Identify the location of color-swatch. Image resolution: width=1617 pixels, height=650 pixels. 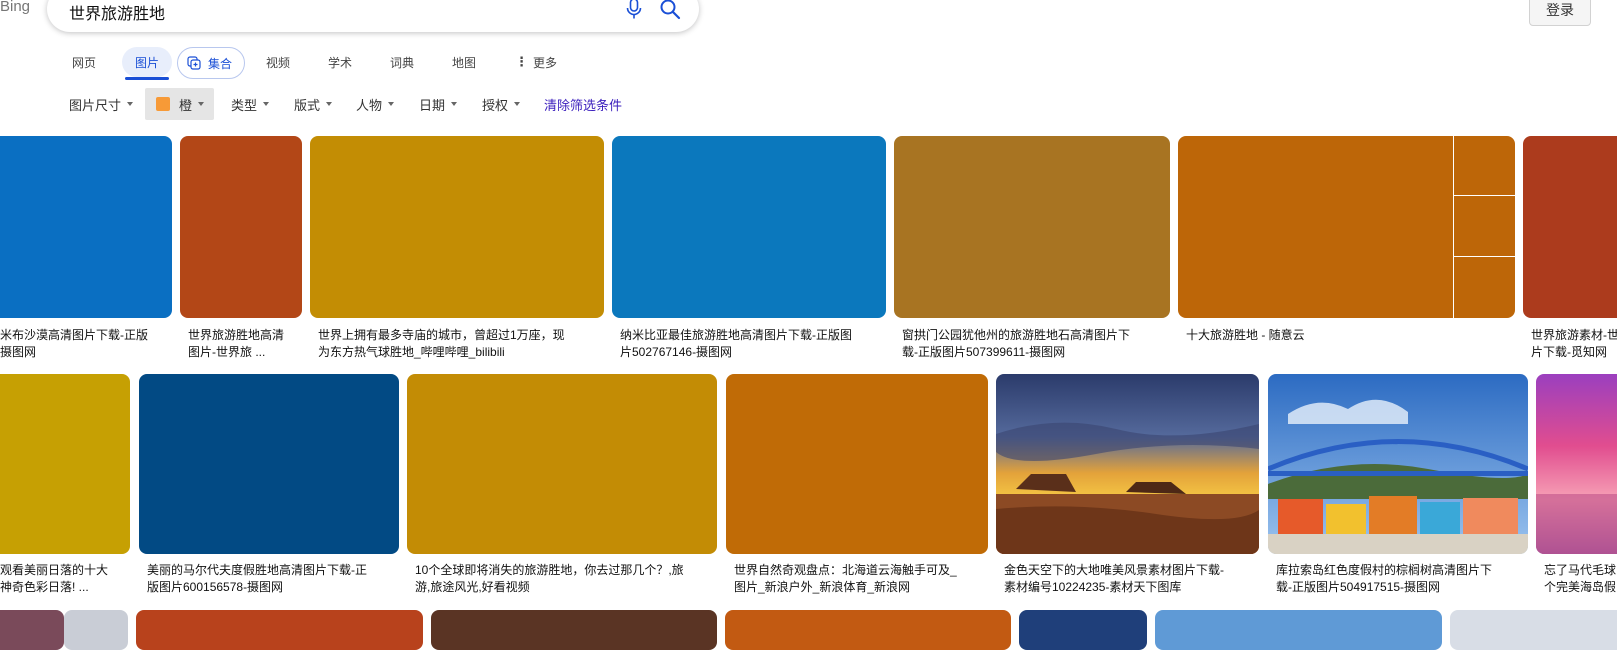
(163, 104).